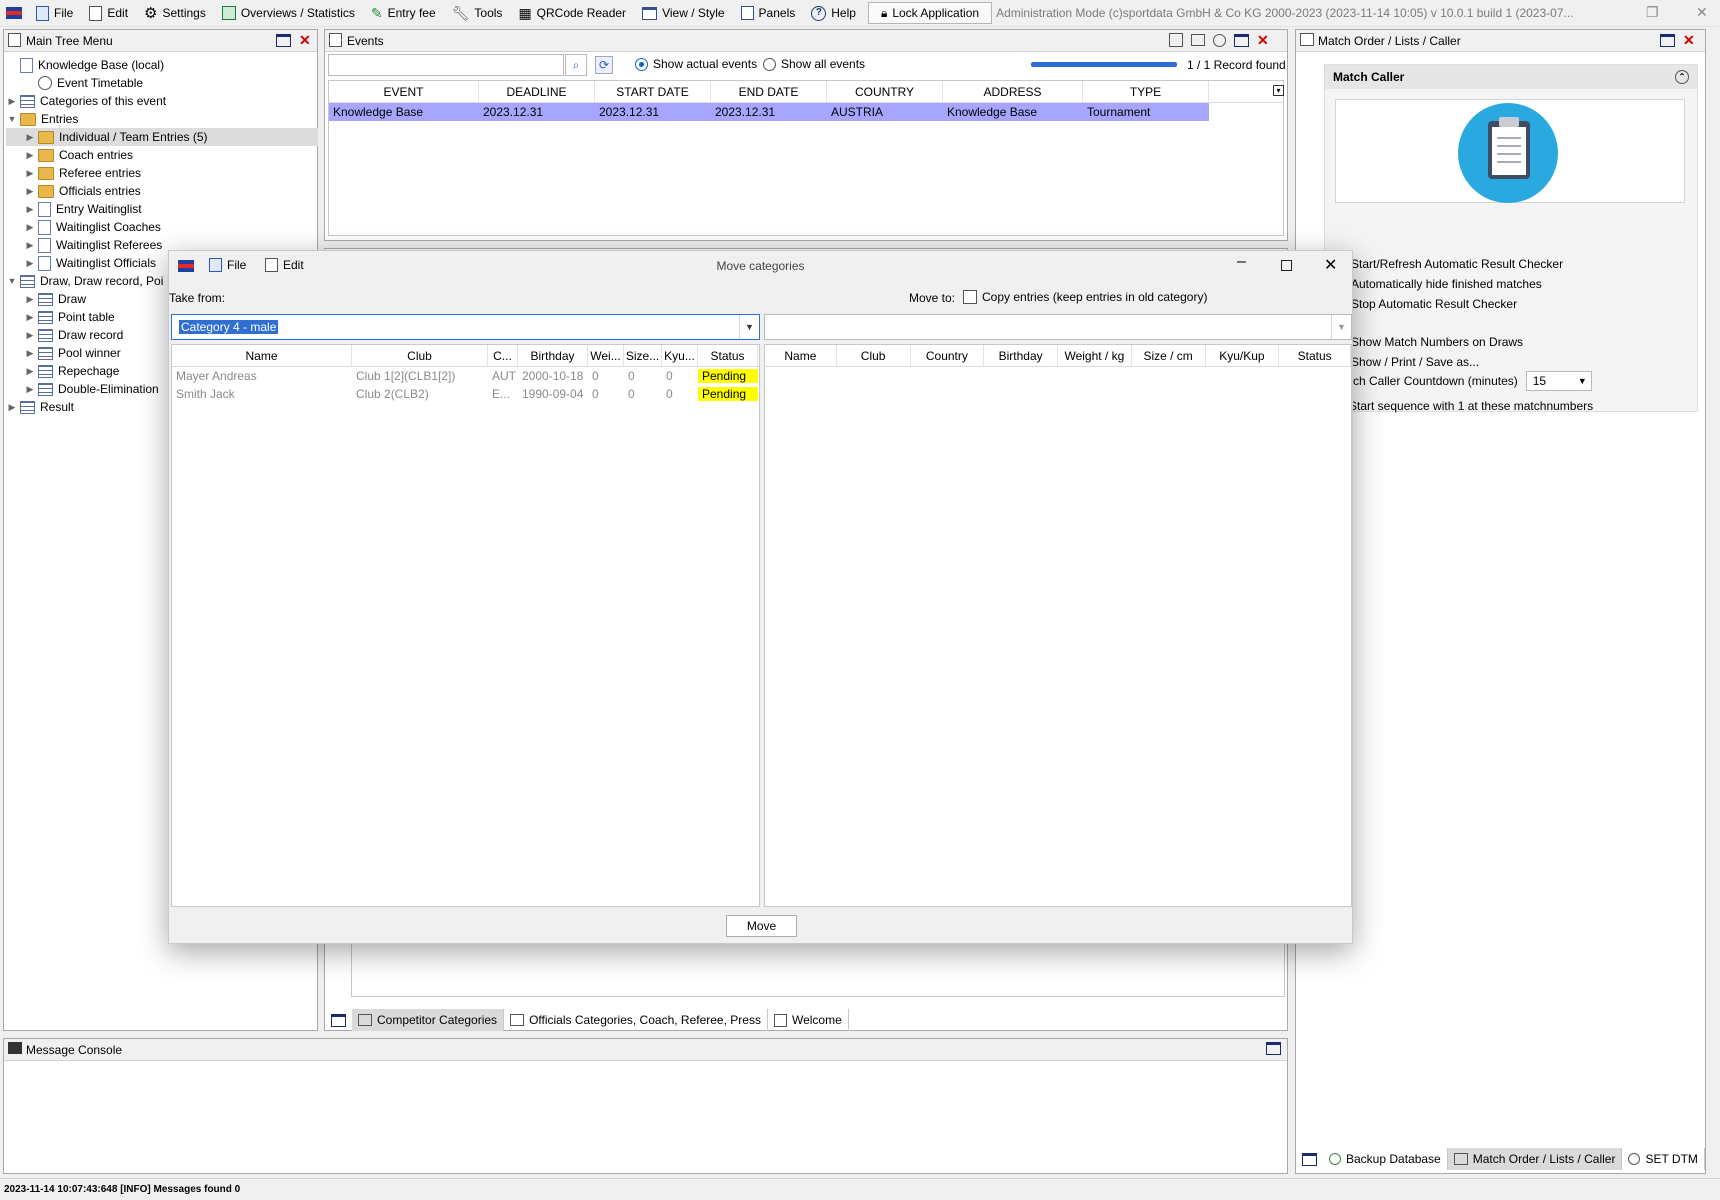  I want to click on tree-item: ▼ Entries, so click(162, 119).